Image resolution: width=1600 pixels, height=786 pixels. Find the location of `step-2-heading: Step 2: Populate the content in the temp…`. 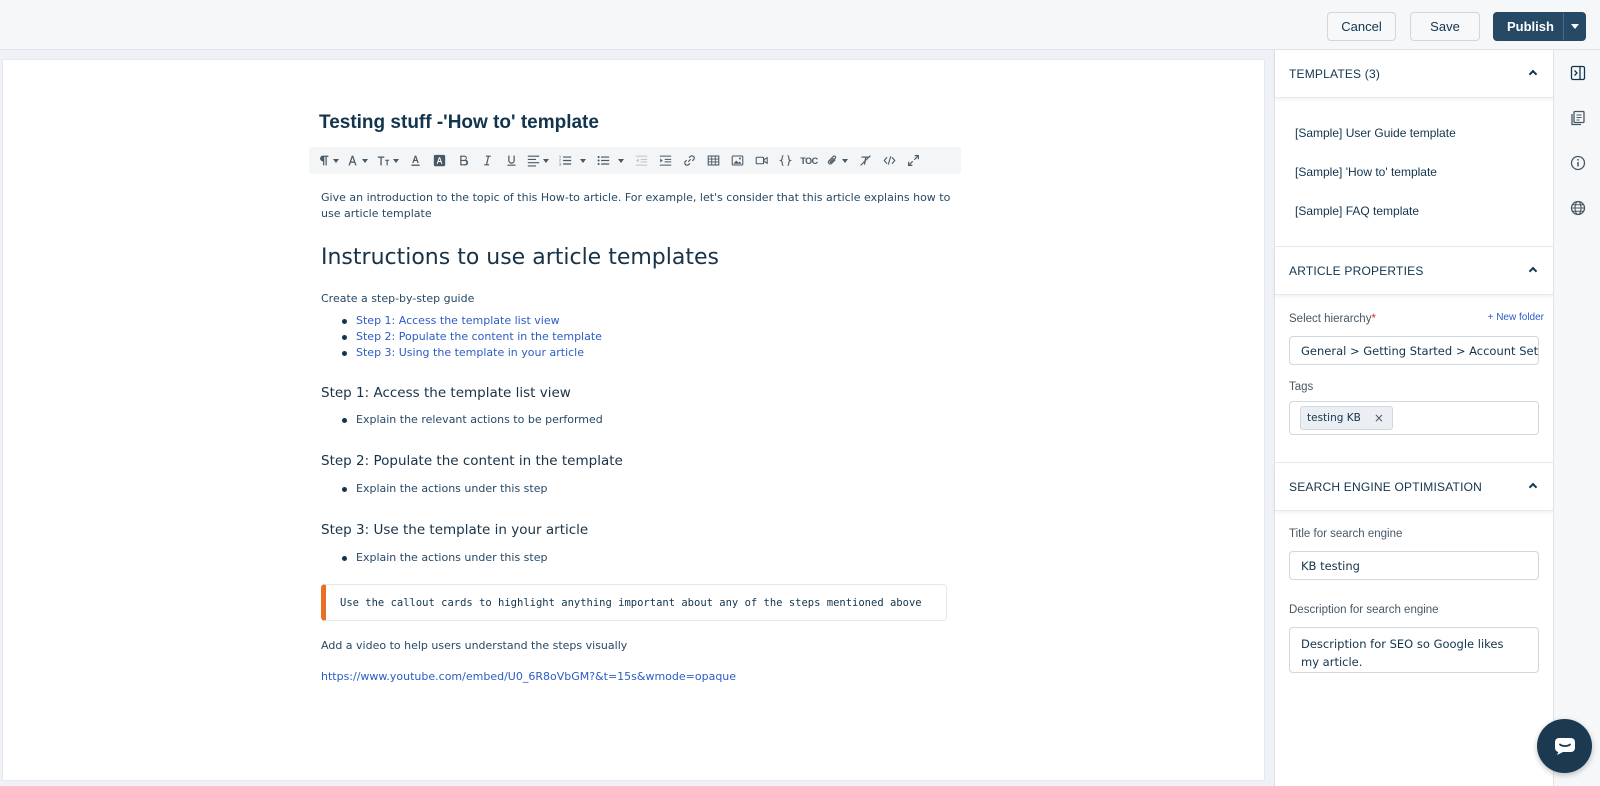

step-2-heading: Step 2: Populate the content in the temp… is located at coordinates (472, 461).